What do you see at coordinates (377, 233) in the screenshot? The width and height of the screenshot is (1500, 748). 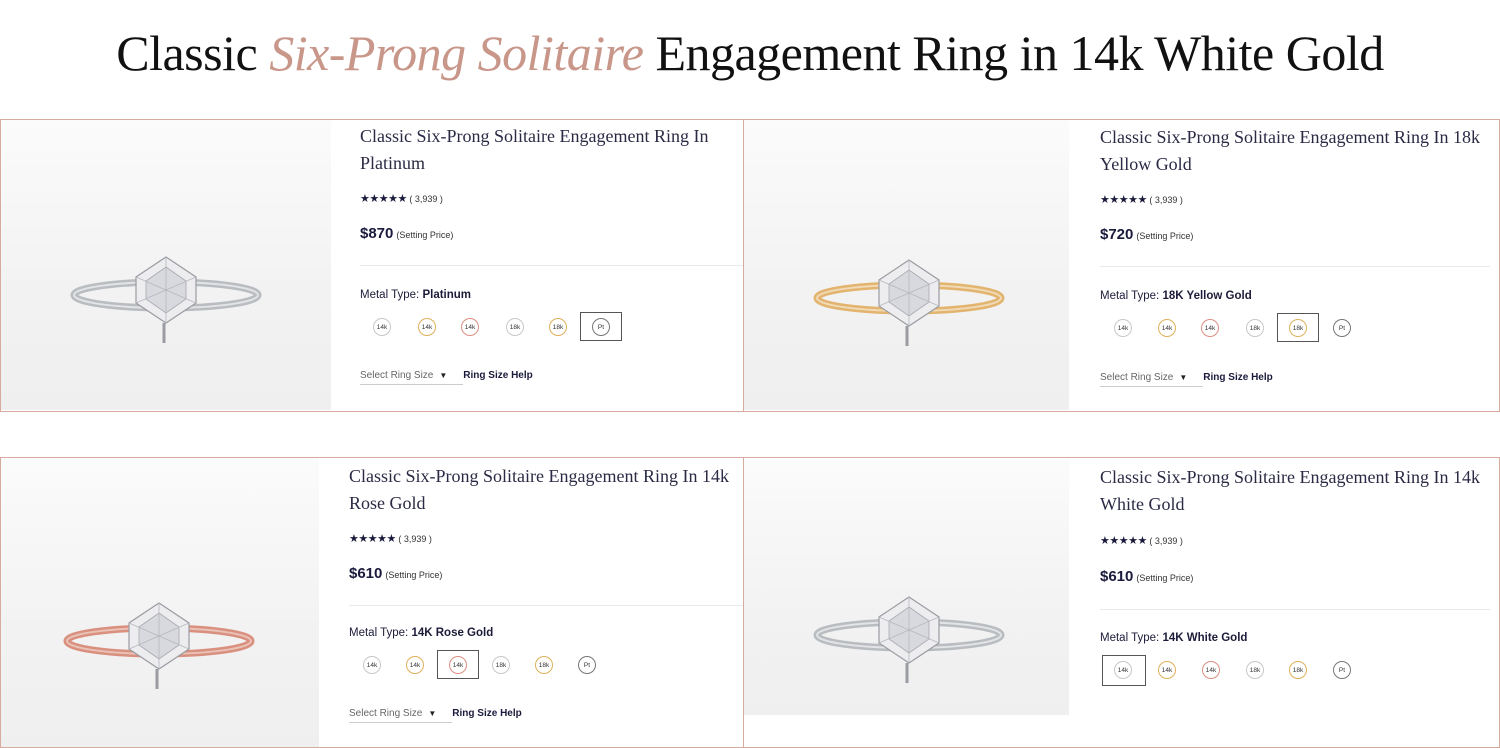 I see `price-amount: $870` at bounding box center [377, 233].